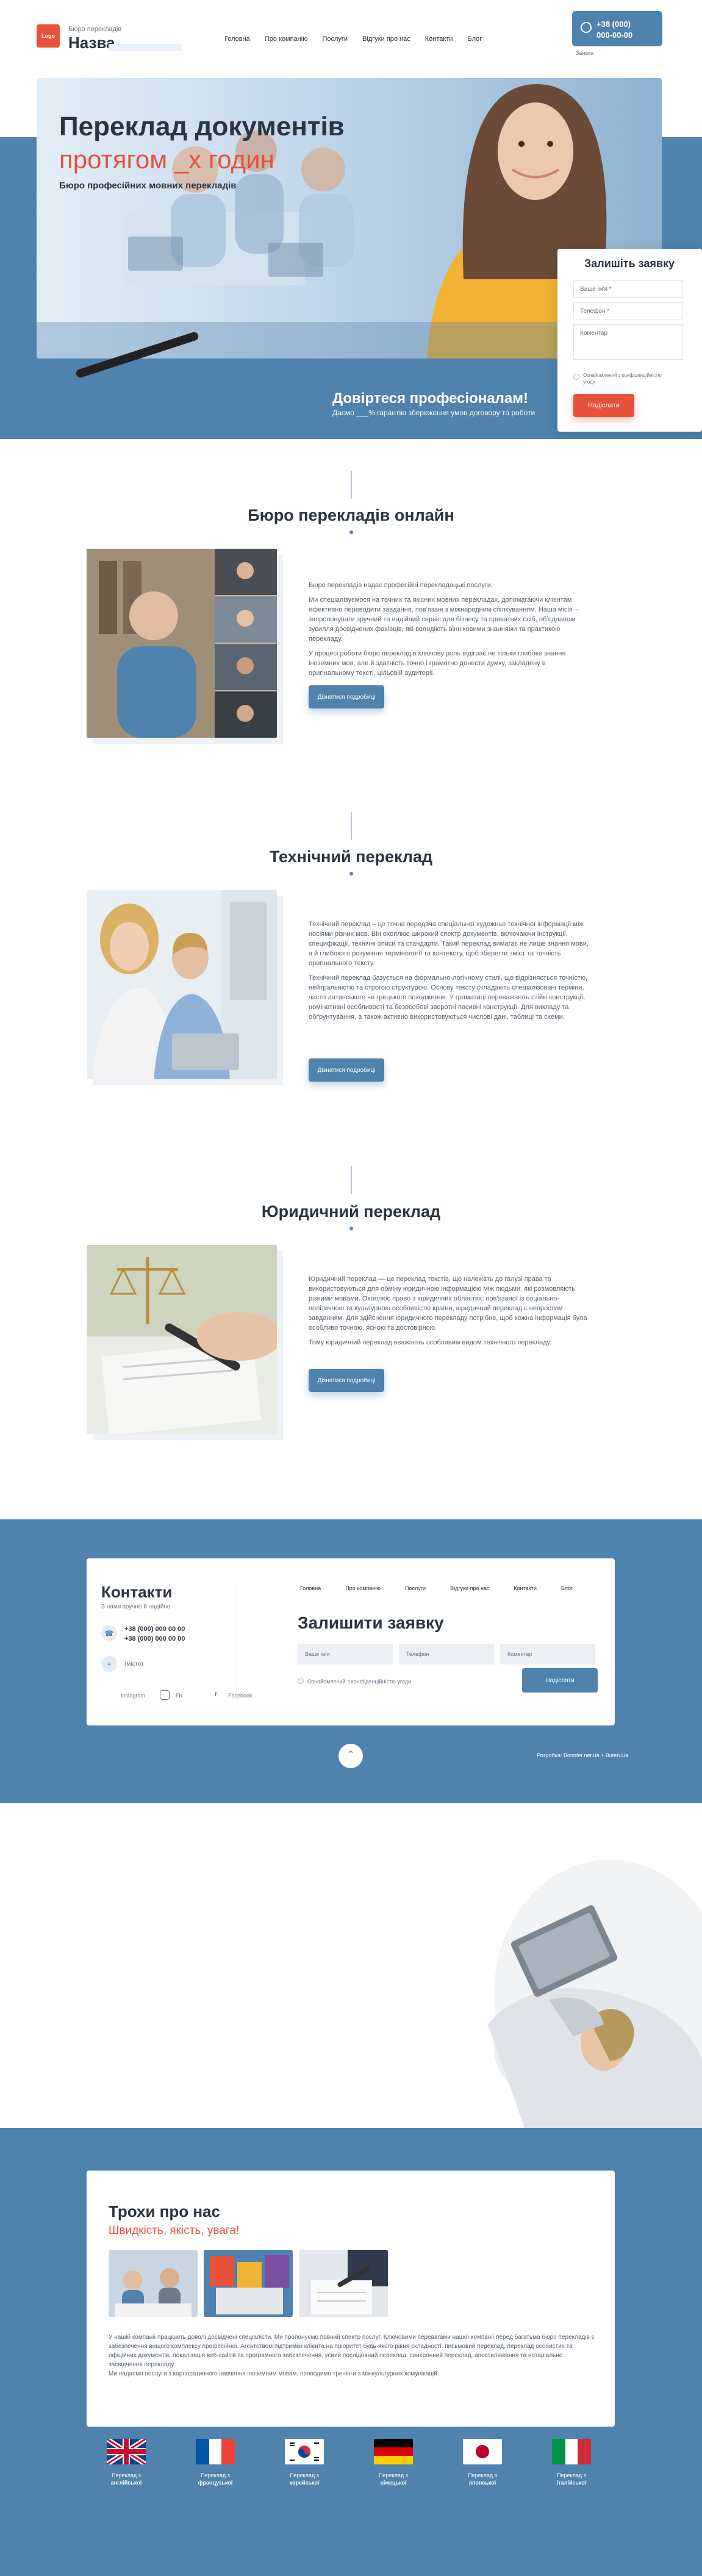 The image size is (702, 2576). I want to click on hero-title: Переклад документів, so click(202, 126).